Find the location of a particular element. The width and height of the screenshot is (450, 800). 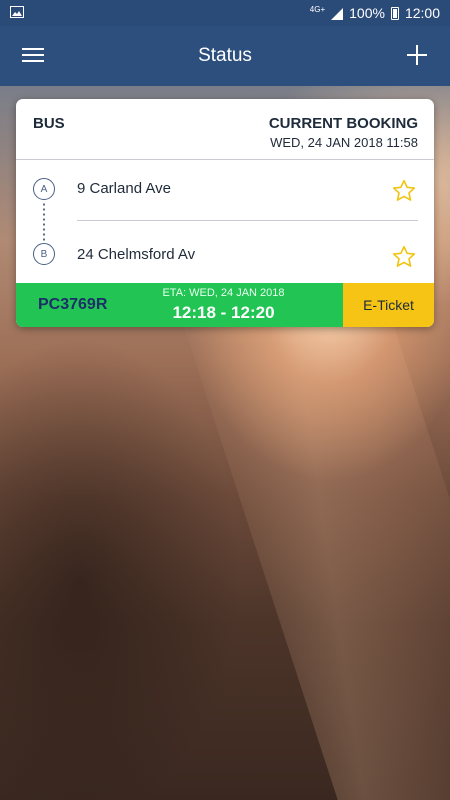

eticket-button: E-Ticket is located at coordinates (388, 305).